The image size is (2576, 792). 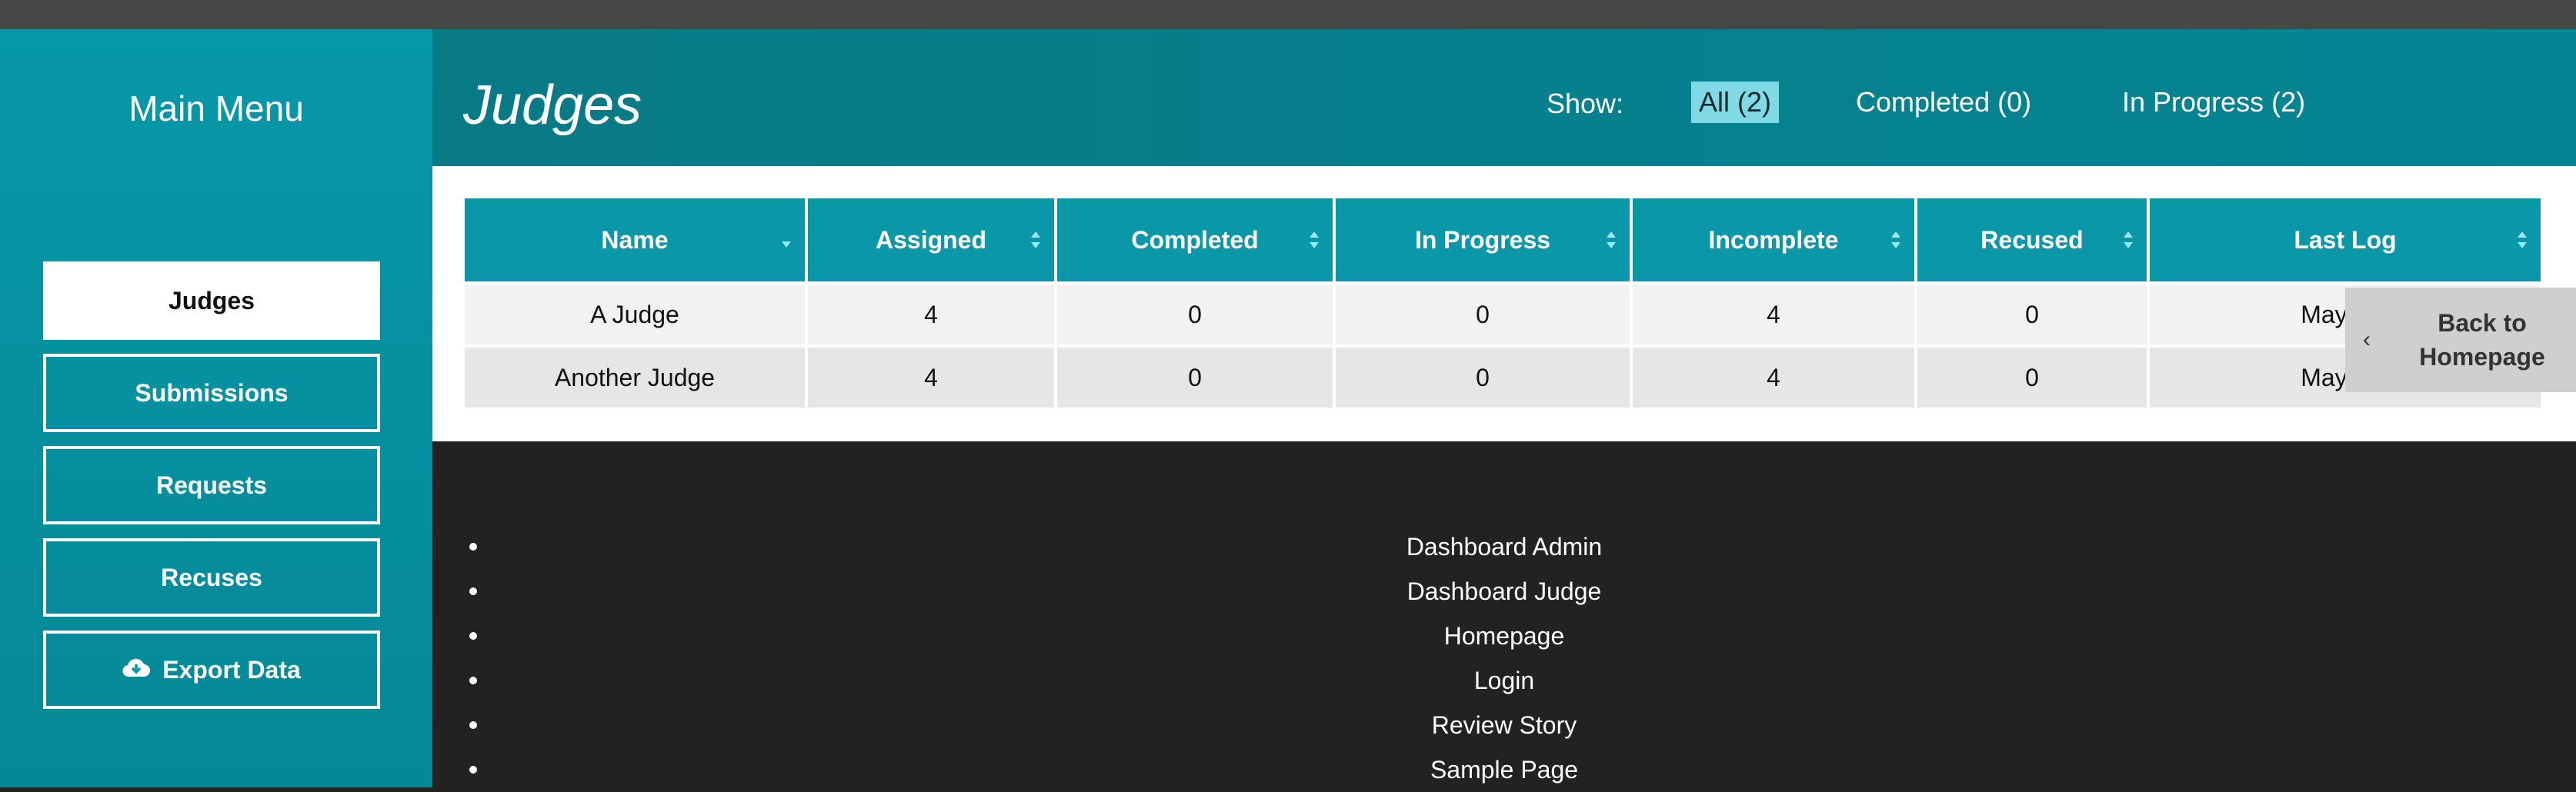 I want to click on footer-link-dashboard-judge: Dashboard Judge, so click(x=1504, y=591).